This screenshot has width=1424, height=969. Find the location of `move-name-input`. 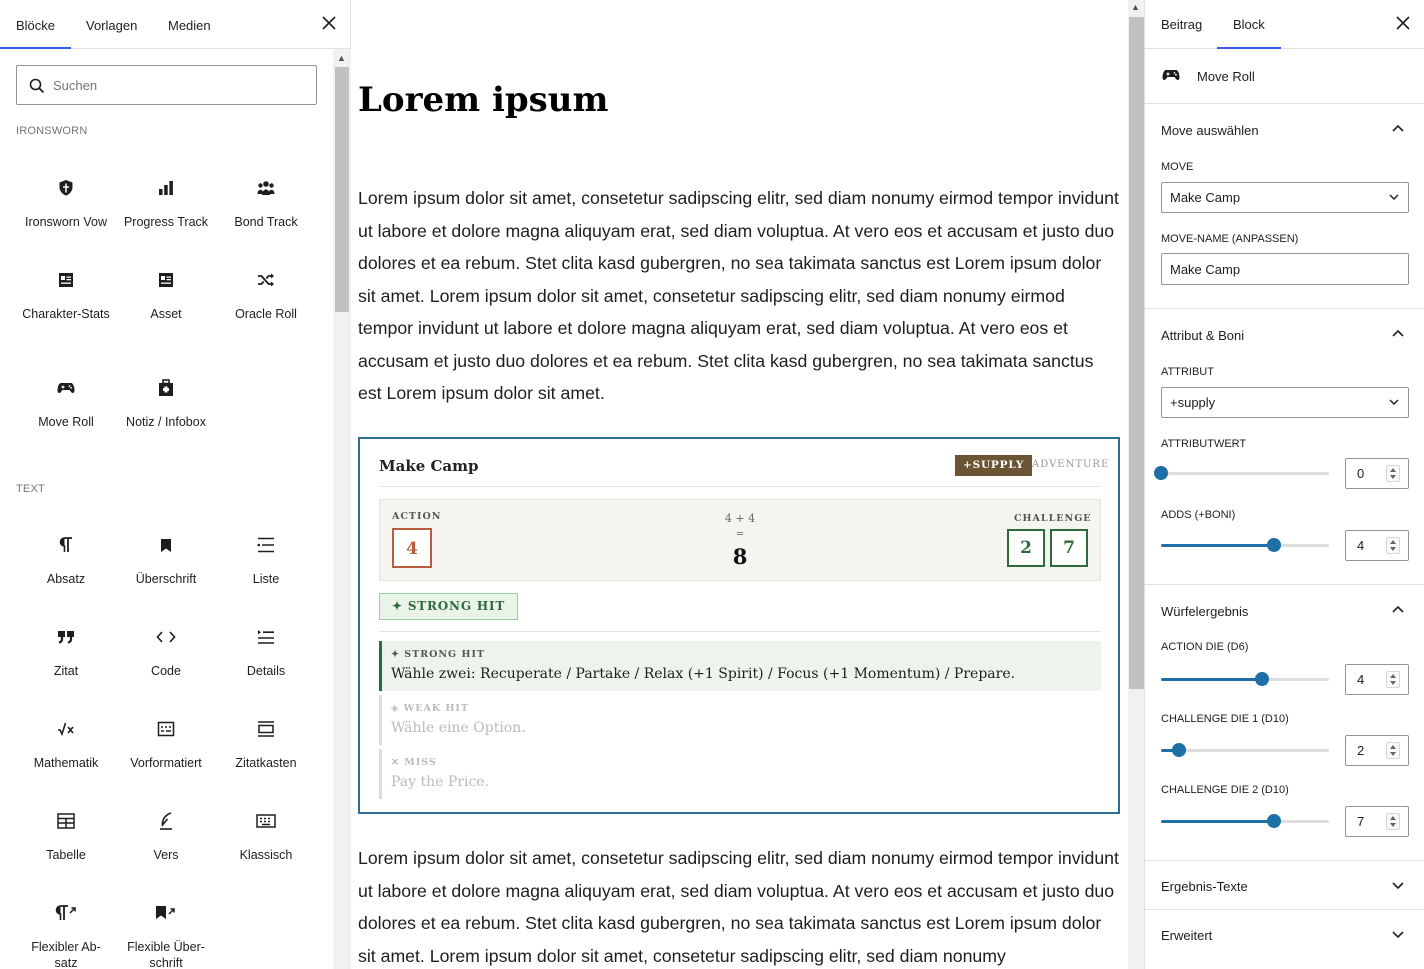

move-name-input is located at coordinates (1285, 269).